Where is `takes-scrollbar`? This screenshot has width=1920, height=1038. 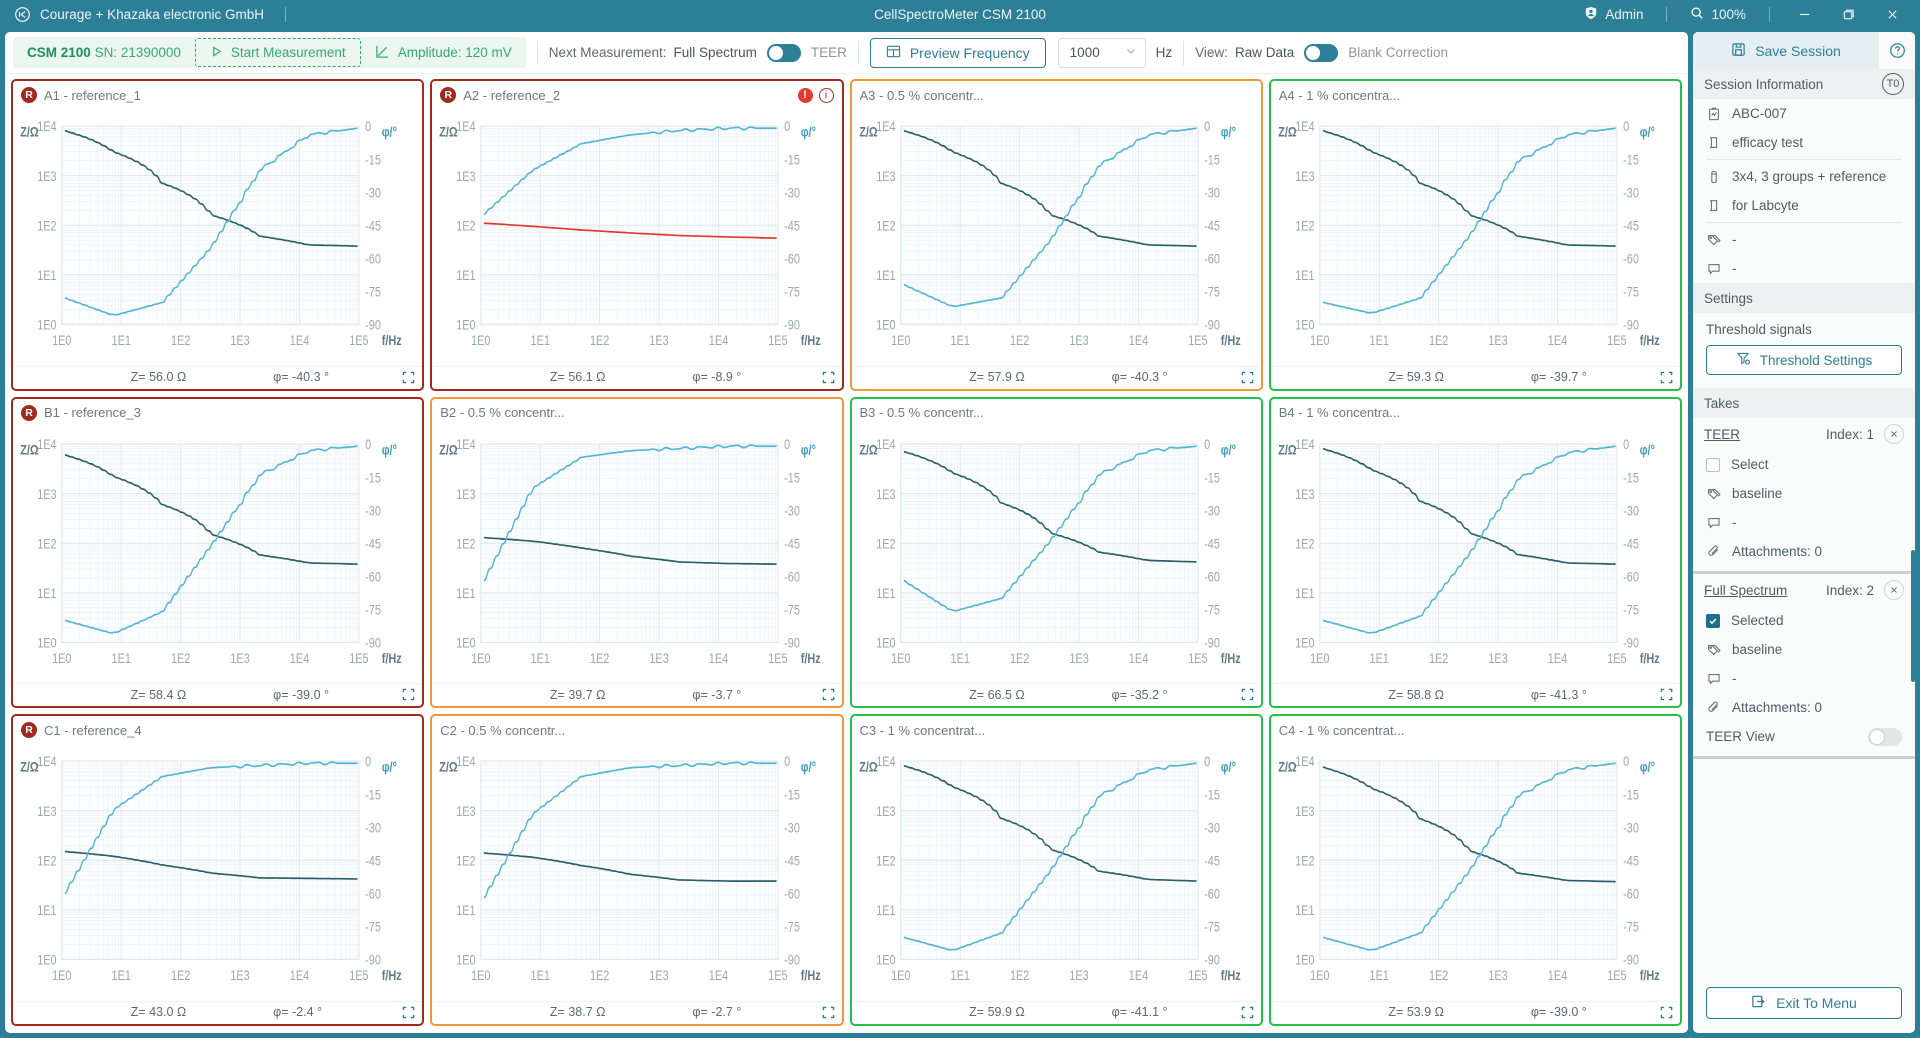 takes-scrollbar is located at coordinates (1913, 616).